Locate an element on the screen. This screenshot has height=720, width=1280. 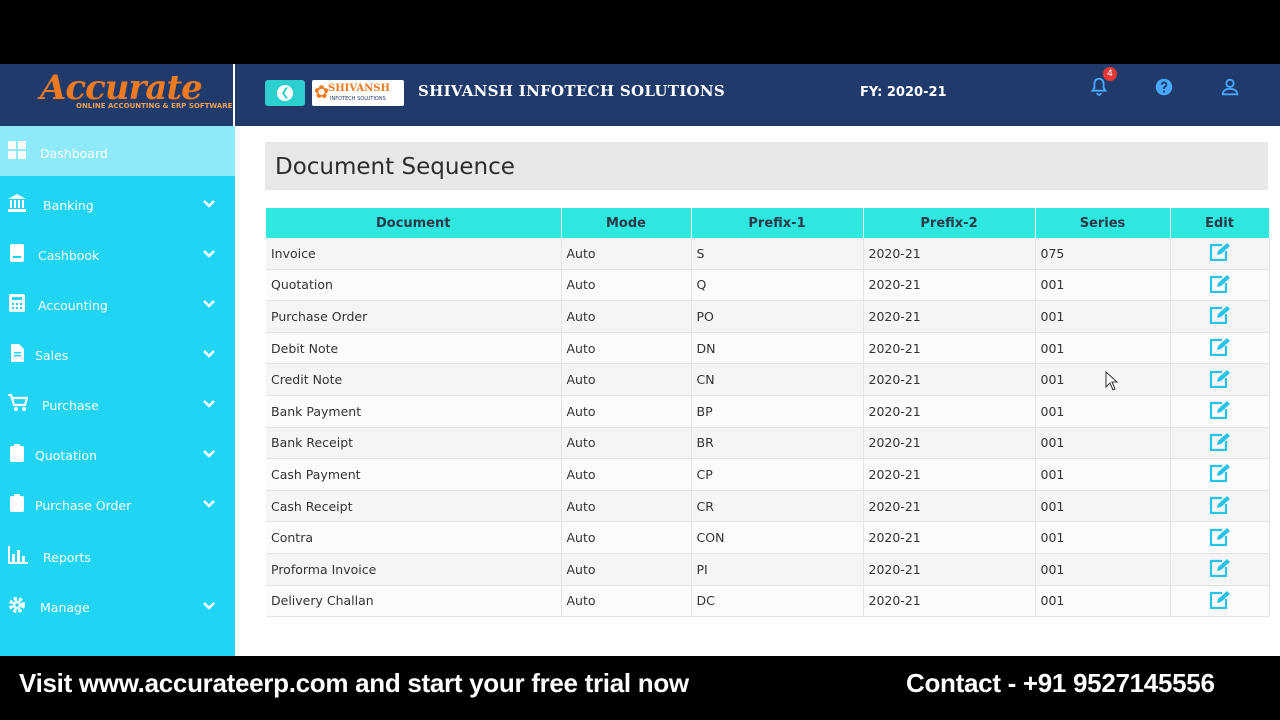
cell-document: Credit Note is located at coordinates (414, 379).